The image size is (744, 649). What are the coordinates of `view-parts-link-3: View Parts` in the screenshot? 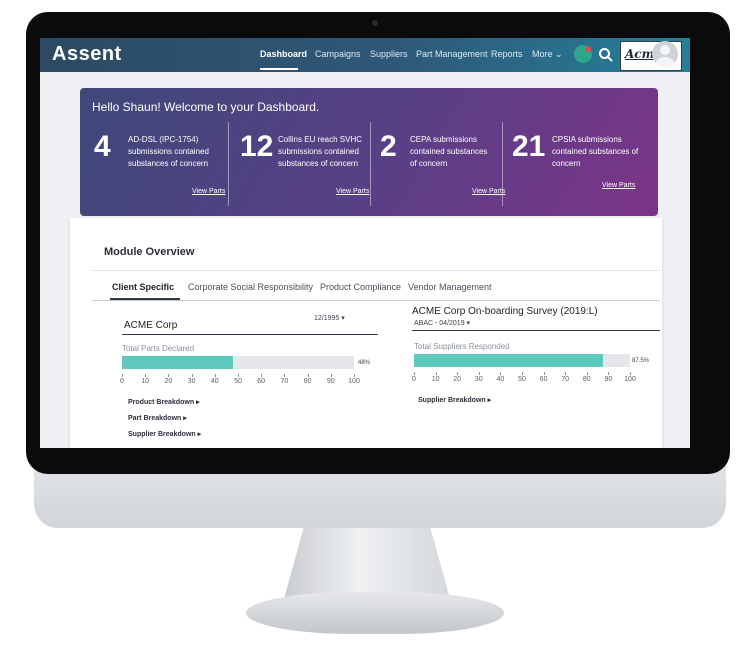 It's located at (488, 191).